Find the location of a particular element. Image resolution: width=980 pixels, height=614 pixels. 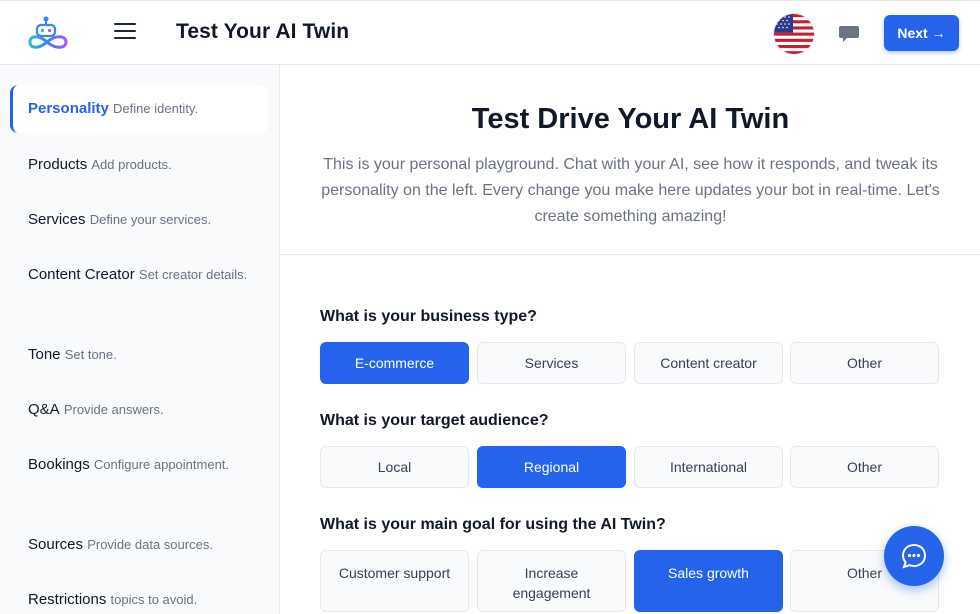

option-international: International is located at coordinates (708, 467).